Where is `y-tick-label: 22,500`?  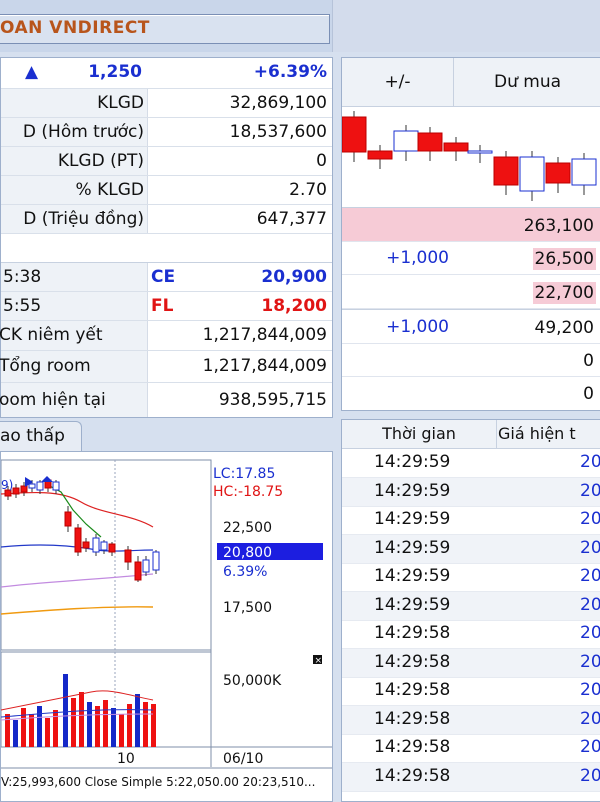
y-tick-label: 22,500 is located at coordinates (247, 528).